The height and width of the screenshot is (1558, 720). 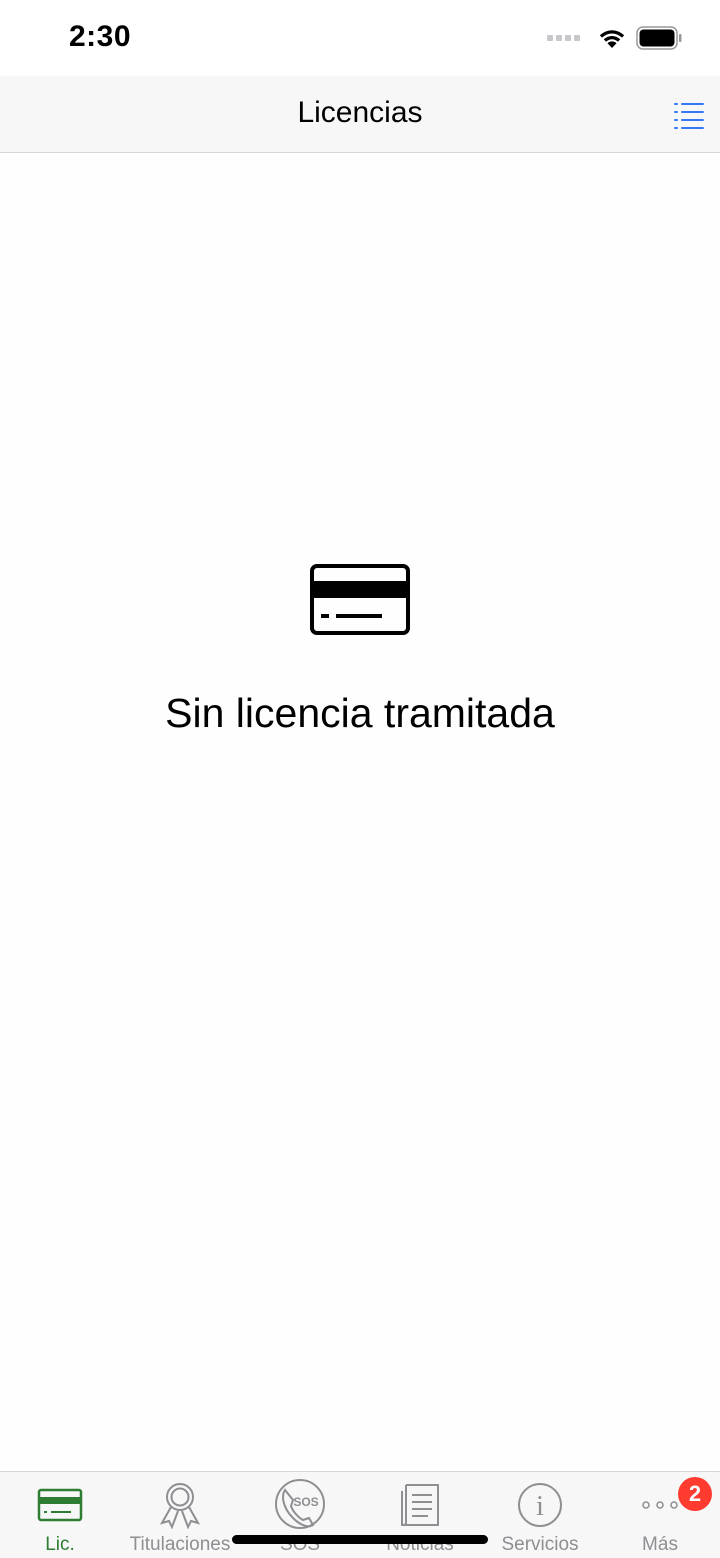 I want to click on tab-label: Más, so click(x=660, y=1544).